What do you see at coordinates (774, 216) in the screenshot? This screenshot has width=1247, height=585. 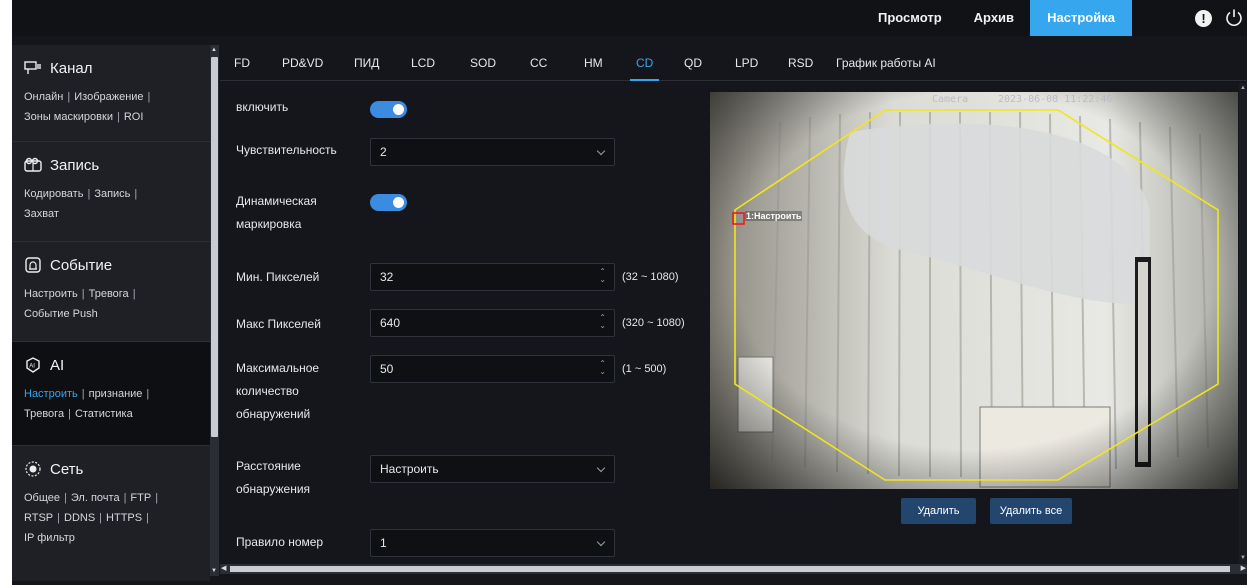 I see `zone-label: 1:Настроить` at bounding box center [774, 216].